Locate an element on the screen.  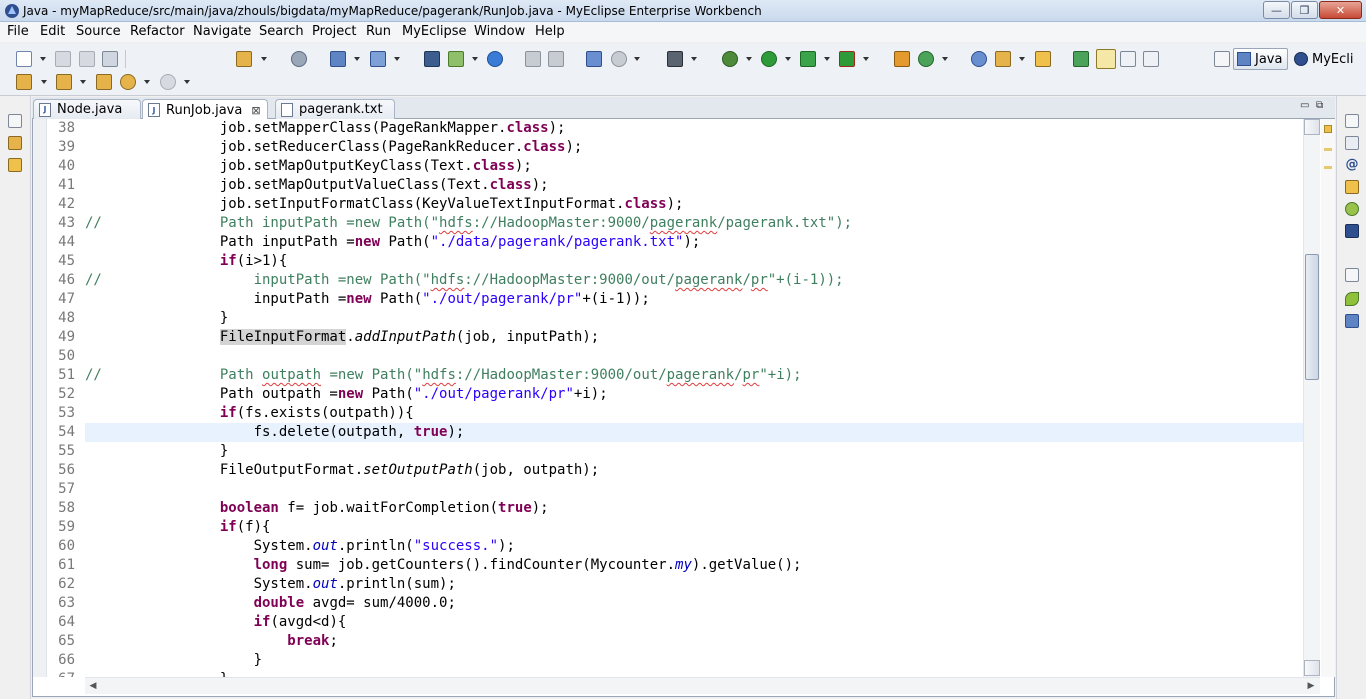
code-text: job.setMapOutputValueClass(Text.class); is located at coordinates (317, 185).